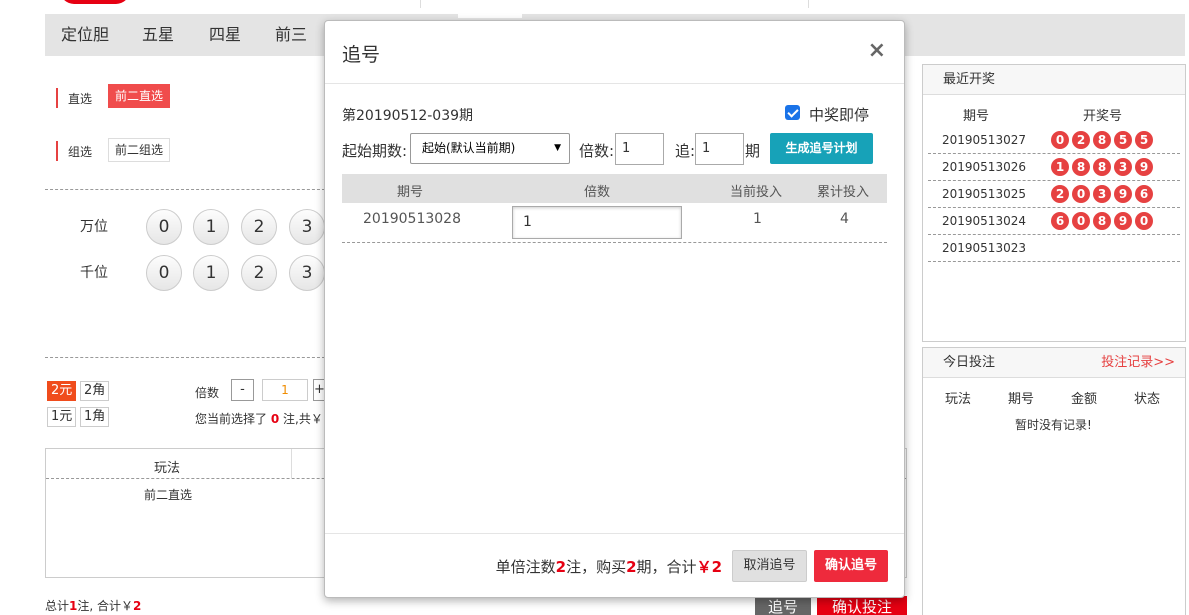 The height and width of the screenshot is (615, 1189). I want to click on stop-on-win-label: 中奖即停, so click(839, 115).